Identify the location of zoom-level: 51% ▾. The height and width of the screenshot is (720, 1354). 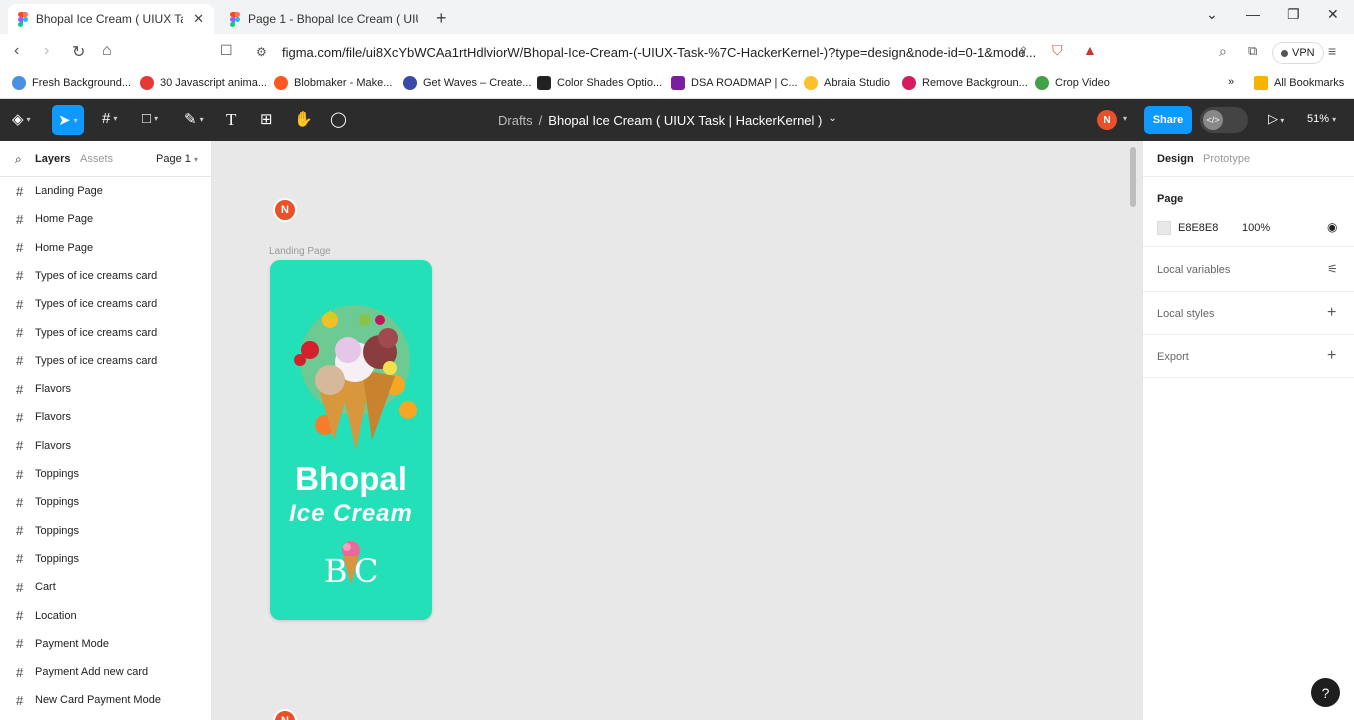
(1321, 119).